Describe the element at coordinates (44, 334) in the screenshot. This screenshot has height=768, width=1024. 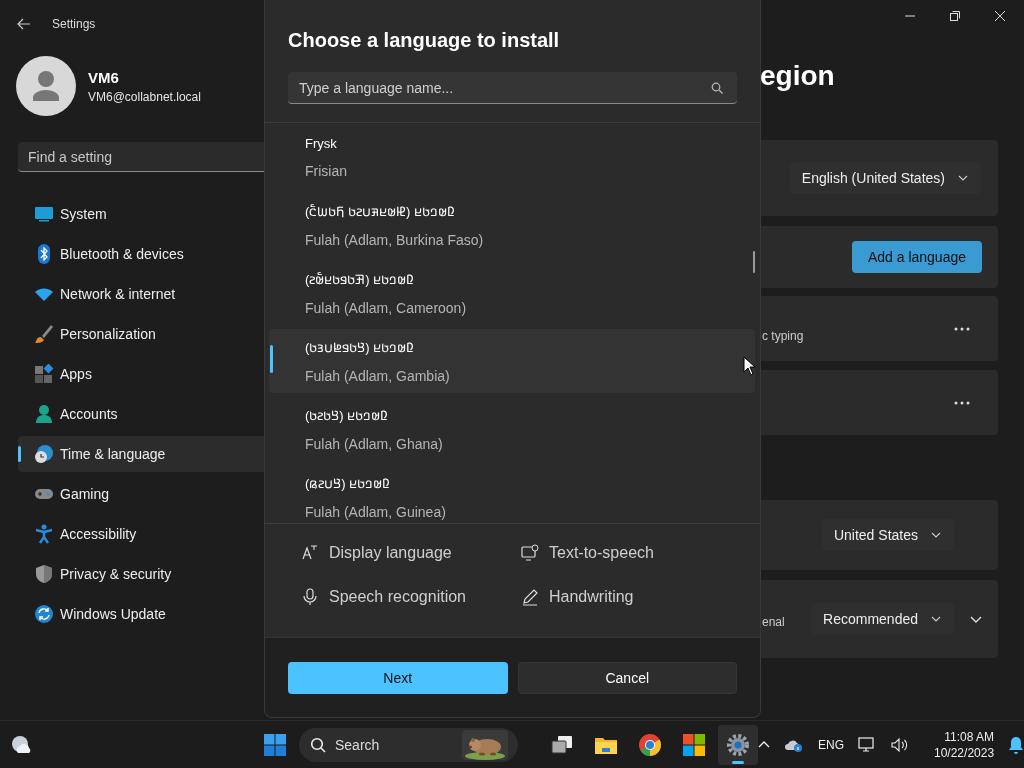
I see `brush-icon` at that location.